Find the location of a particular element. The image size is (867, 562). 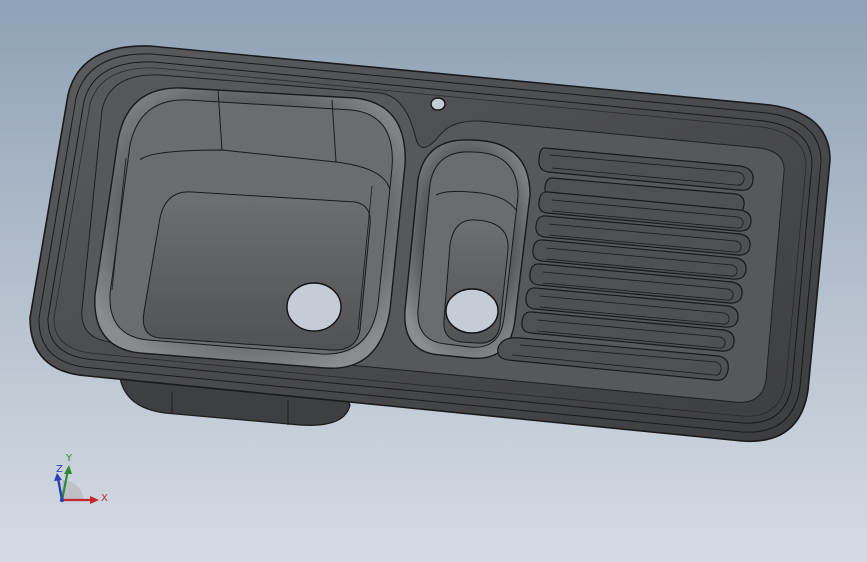

z-axis-label: Z is located at coordinates (59, 469).